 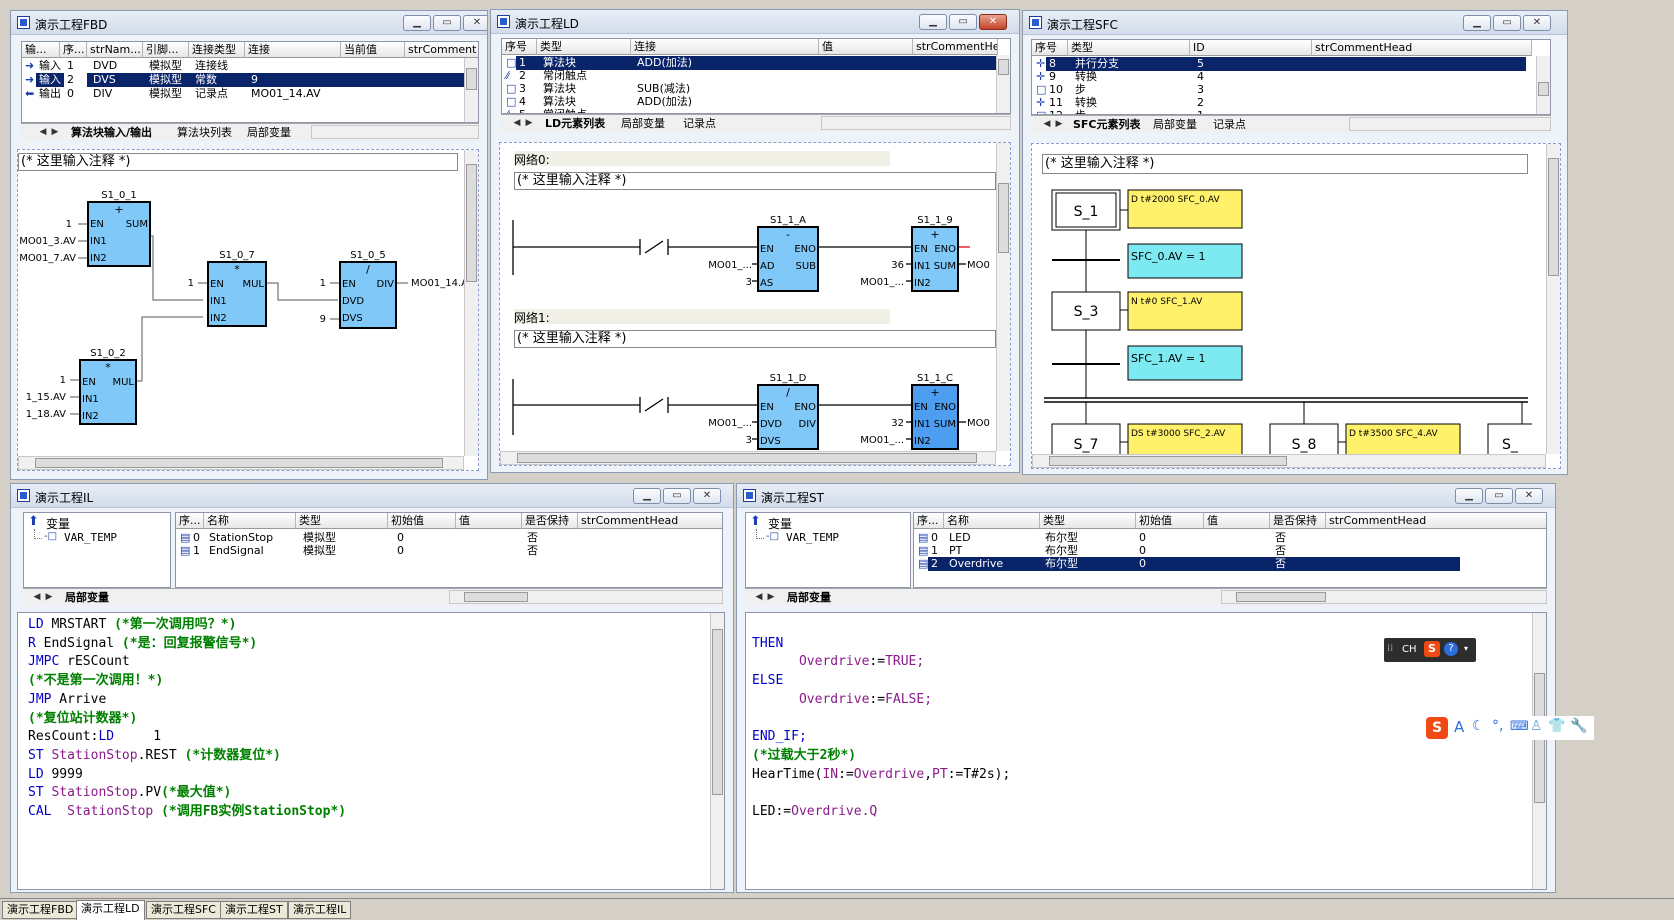 What do you see at coordinates (519, 47) in the screenshot?
I see `col-header: 序号` at bounding box center [519, 47].